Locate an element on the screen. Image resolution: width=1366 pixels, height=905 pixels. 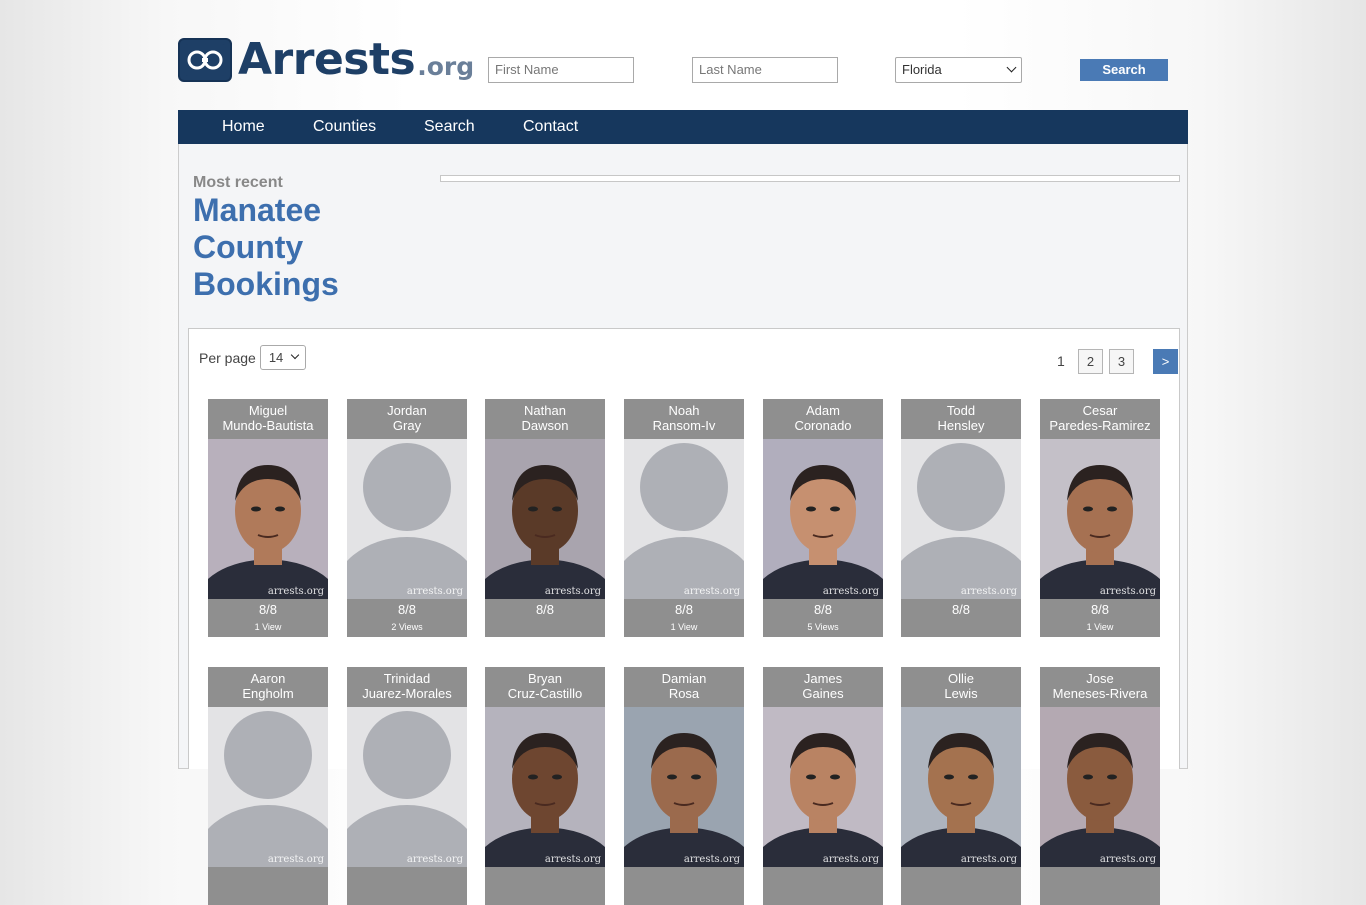
booking-name: Aaron Engholm is located at coordinates (268, 686).